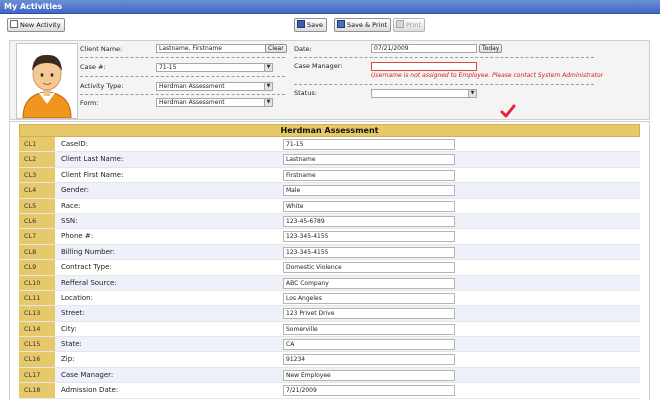  What do you see at coordinates (75, 190) in the screenshot?
I see `row-label: Gender:` at bounding box center [75, 190].